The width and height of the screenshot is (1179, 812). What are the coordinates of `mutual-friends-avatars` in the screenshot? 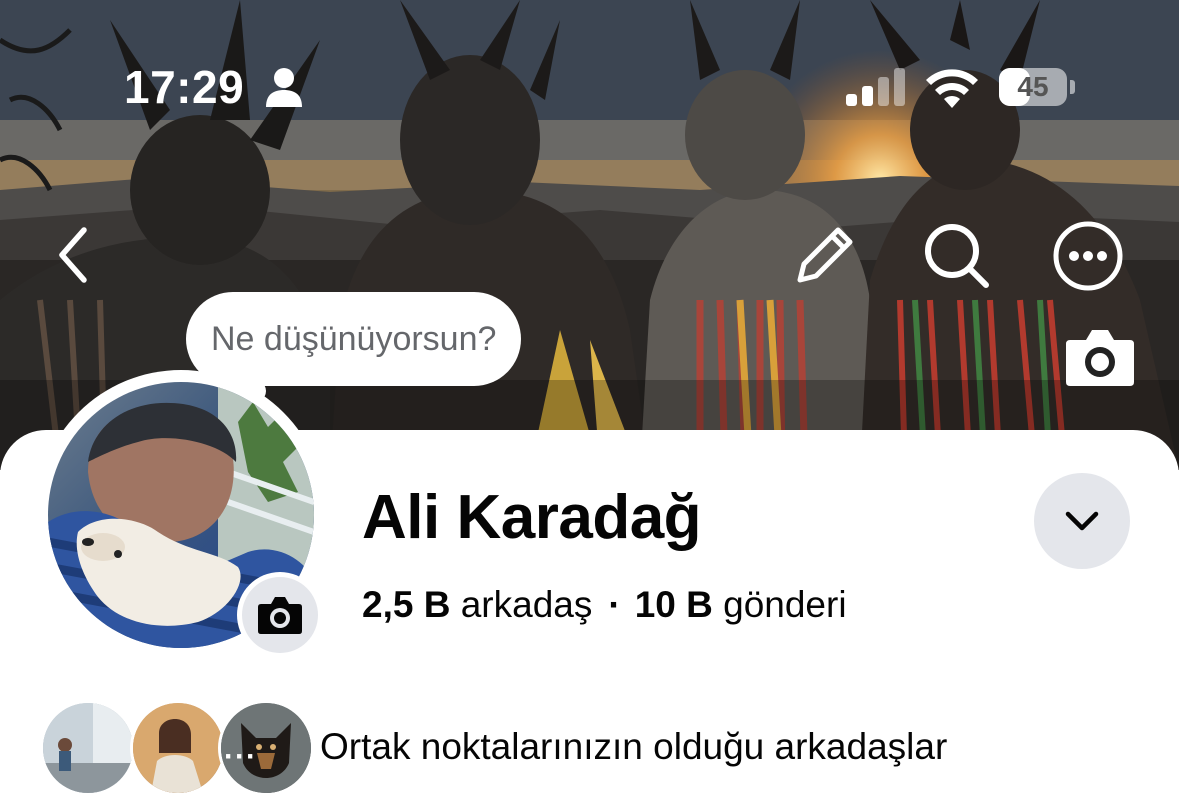 It's located at (177, 749).